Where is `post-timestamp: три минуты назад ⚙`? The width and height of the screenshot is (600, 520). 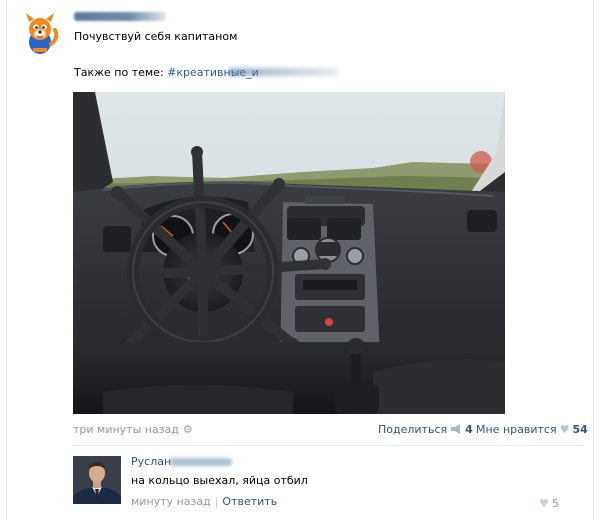 post-timestamp: три минуты назад ⚙ is located at coordinates (133, 429).